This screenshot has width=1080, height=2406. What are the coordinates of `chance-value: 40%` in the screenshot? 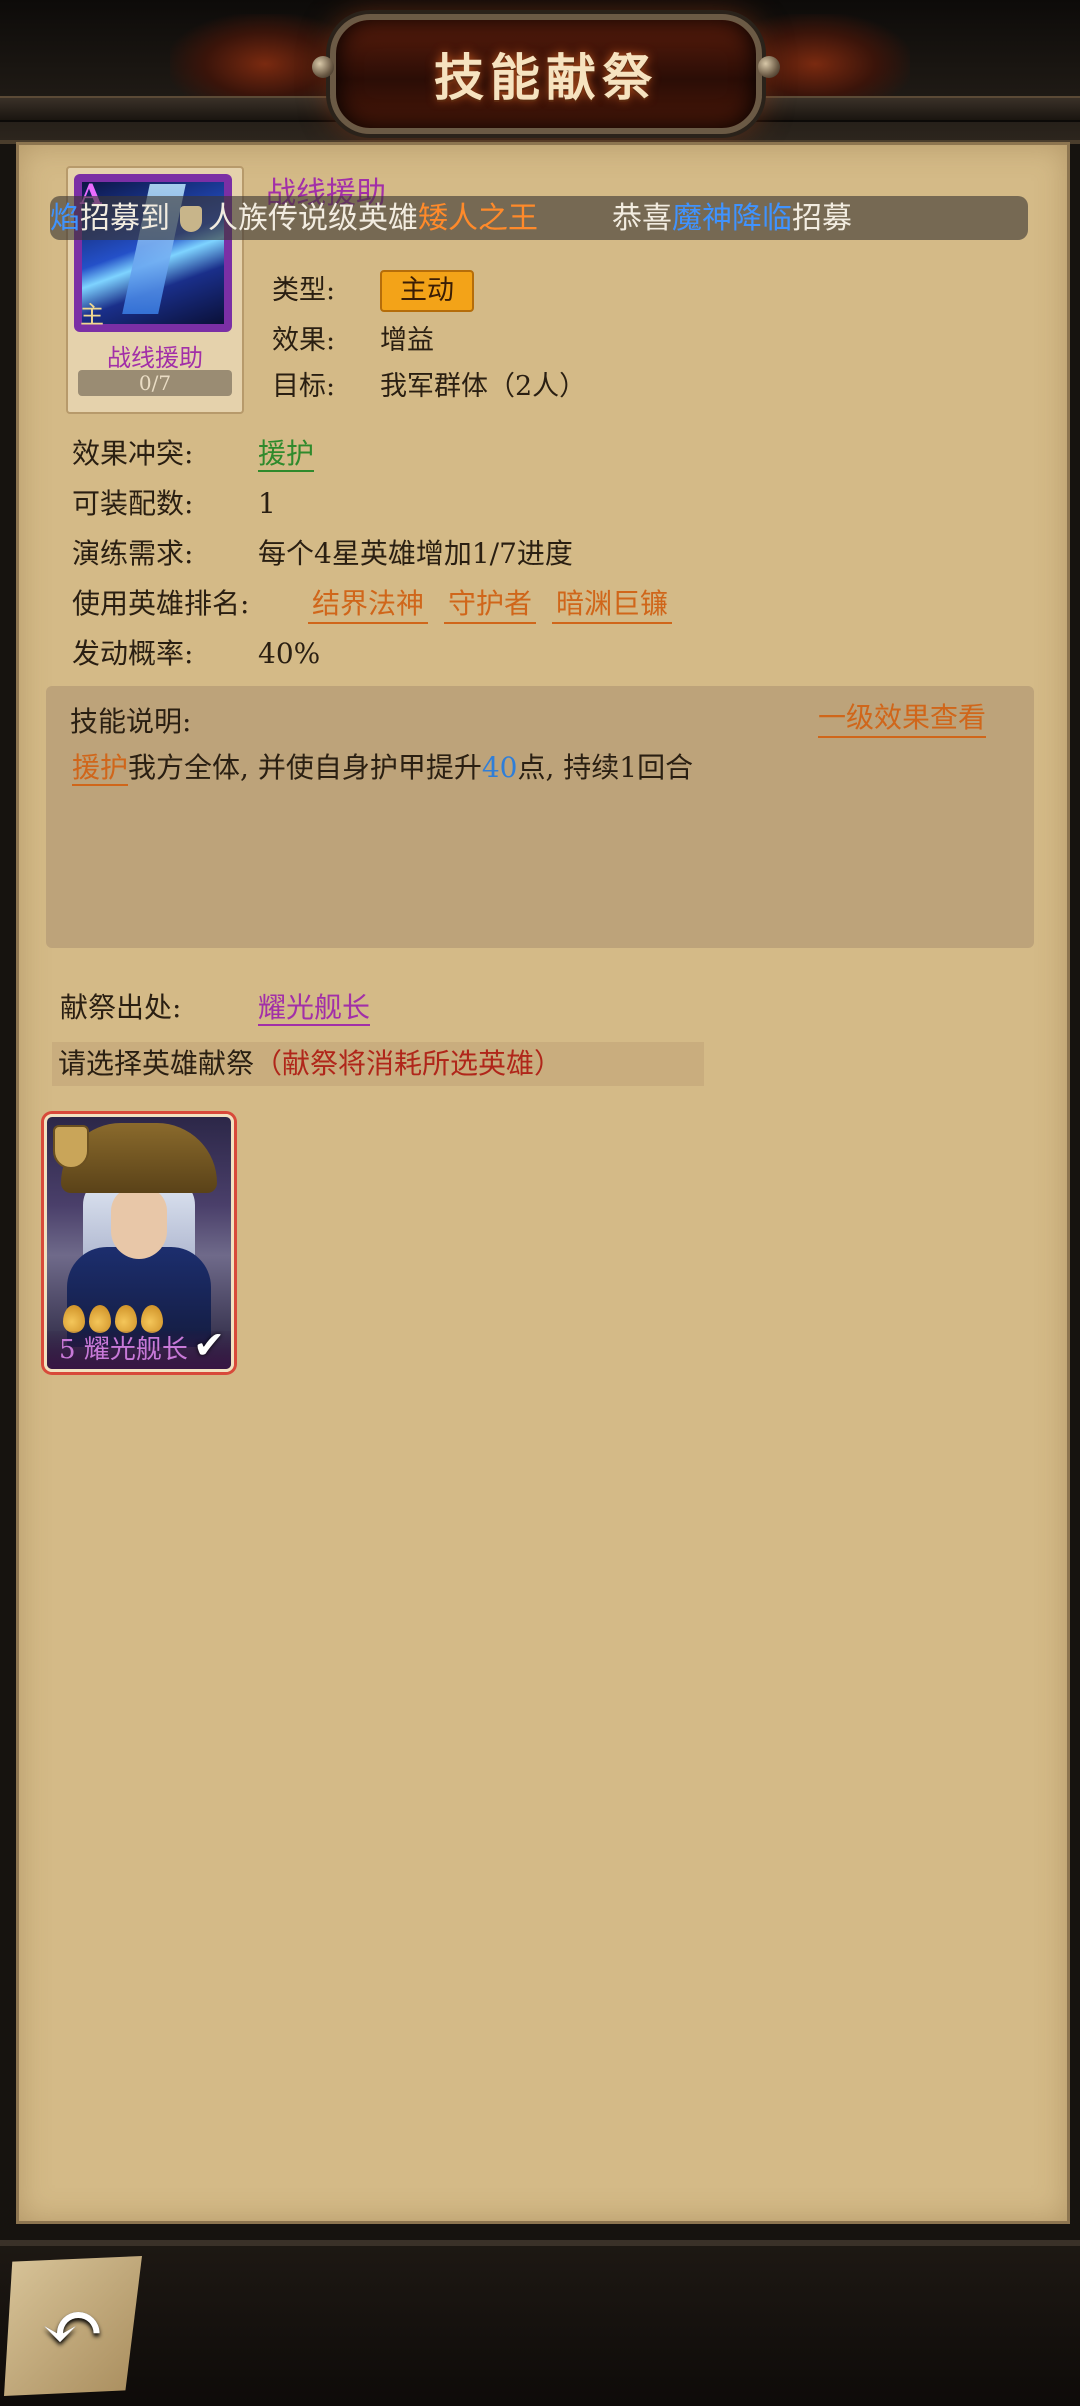 It's located at (289, 653).